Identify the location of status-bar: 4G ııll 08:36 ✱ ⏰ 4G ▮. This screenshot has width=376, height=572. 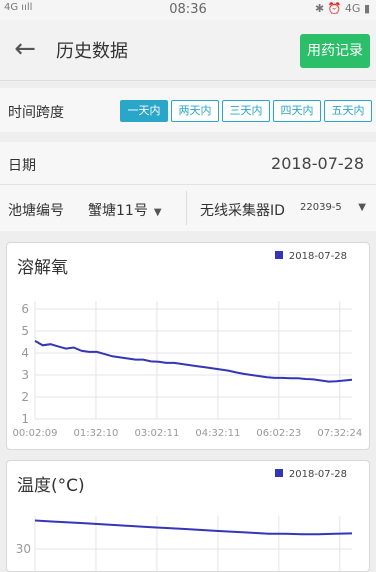
(188, 10).